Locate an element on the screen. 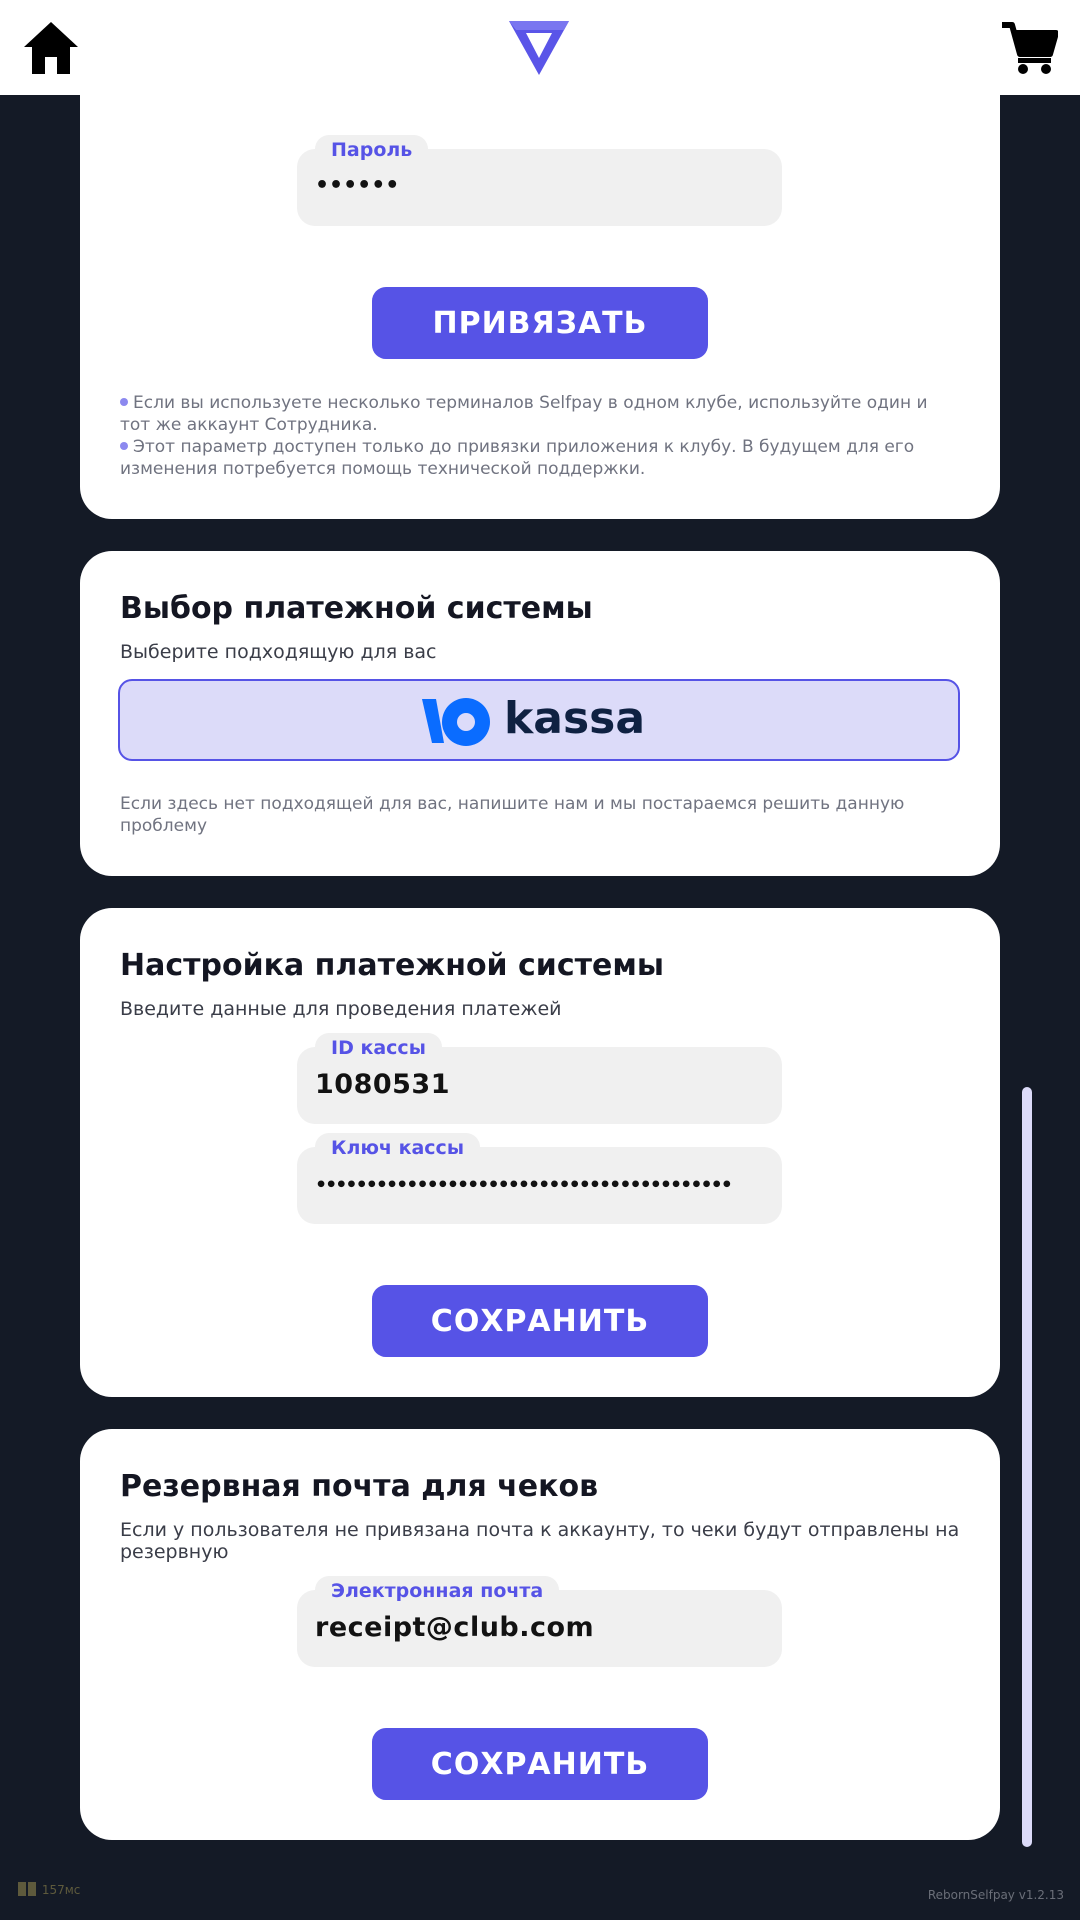  ping-value: 157мс is located at coordinates (61, 1890).